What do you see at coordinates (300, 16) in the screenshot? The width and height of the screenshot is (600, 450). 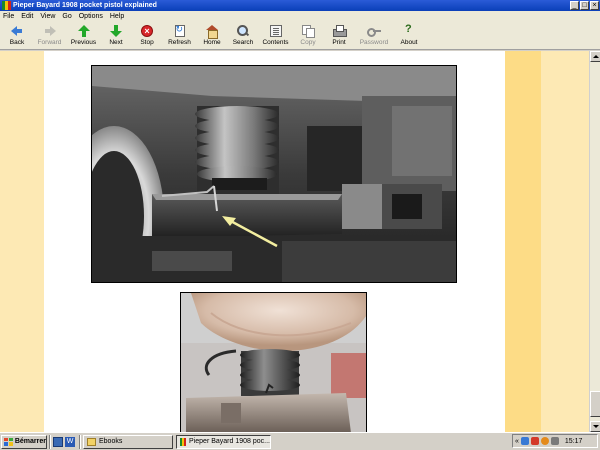 I see `menu-bar: File Edit View Go Options Help` at bounding box center [300, 16].